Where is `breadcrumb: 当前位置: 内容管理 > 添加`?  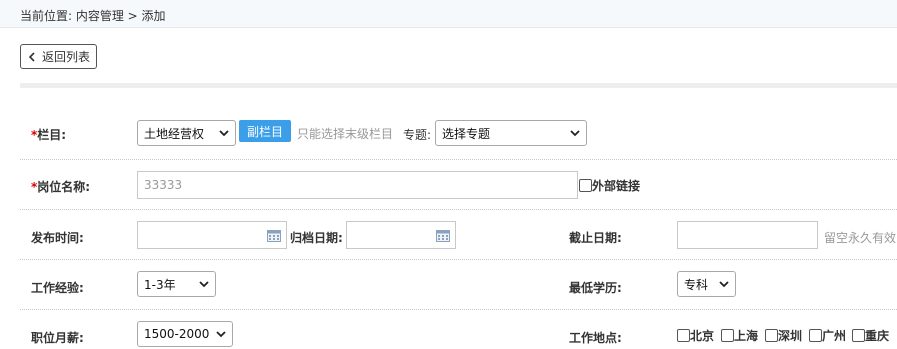 breadcrumb: 当前位置: 内容管理 > 添加 is located at coordinates (448, 14).